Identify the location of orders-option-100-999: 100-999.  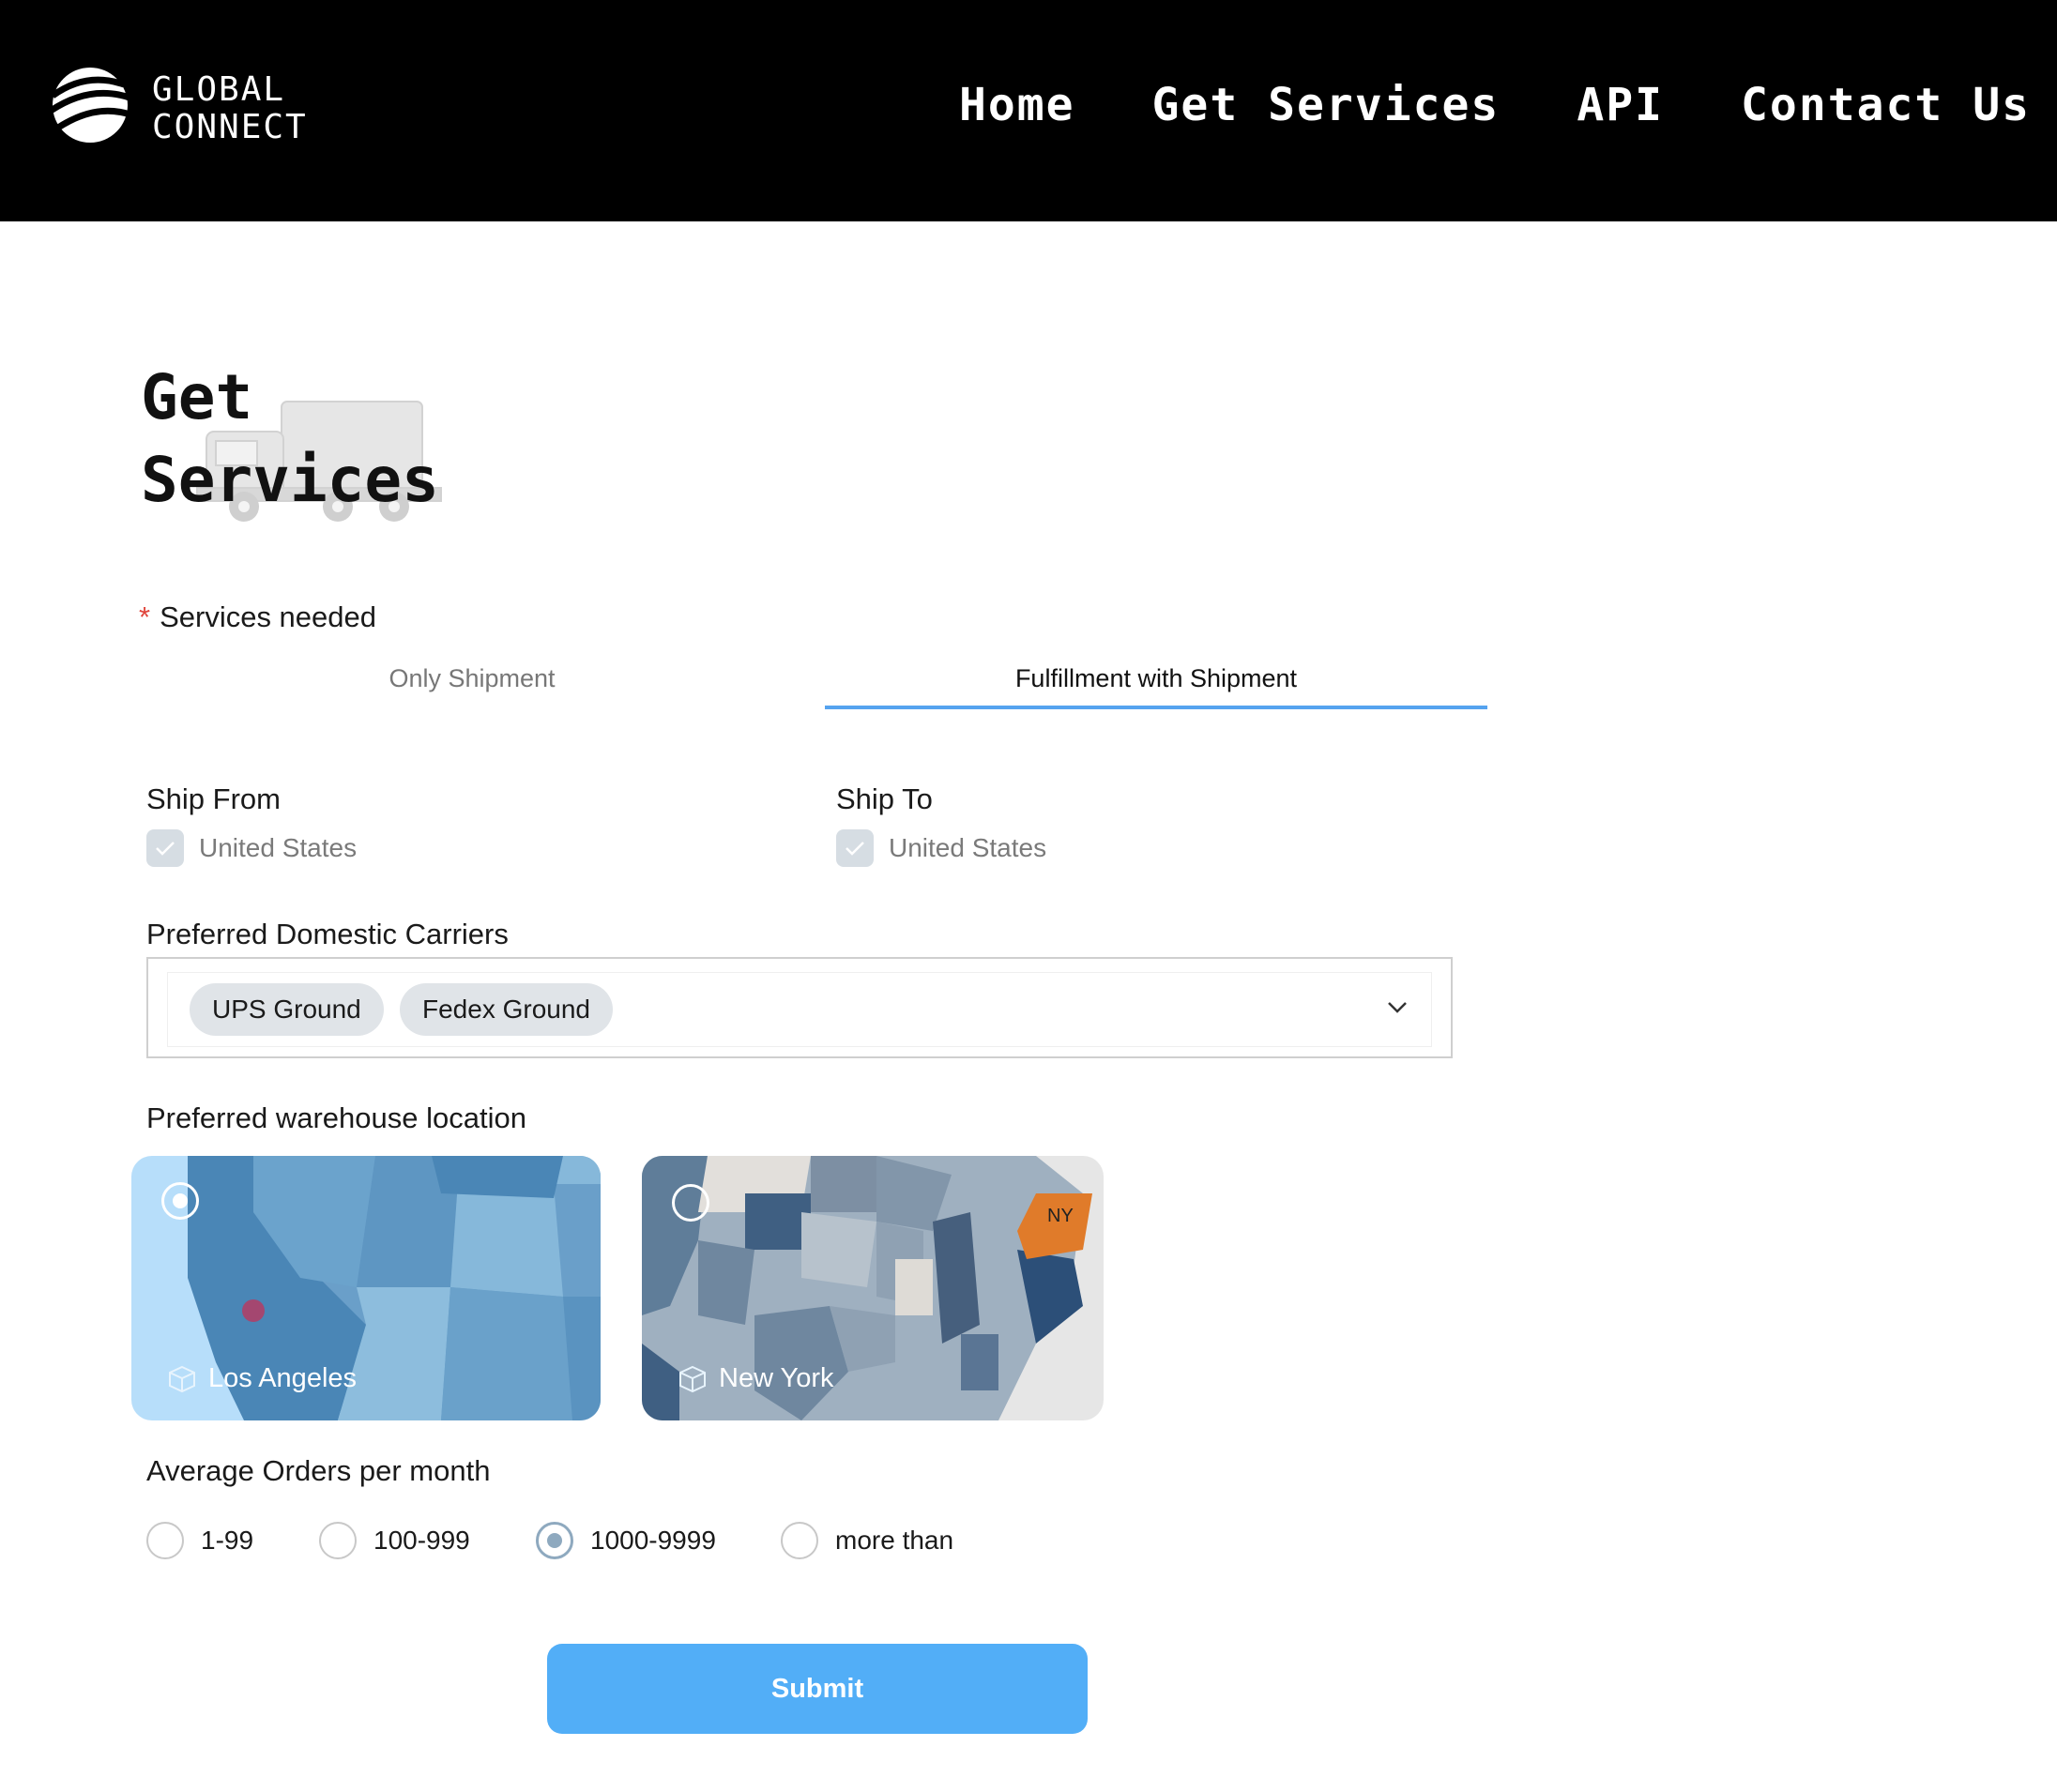
(394, 1540).